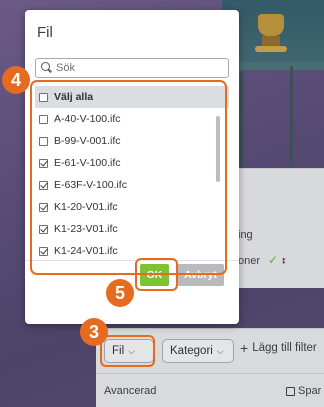 This screenshot has width=324, height=407. I want to click on kategori-filter-chip: Kategori ⌵, so click(198, 351).